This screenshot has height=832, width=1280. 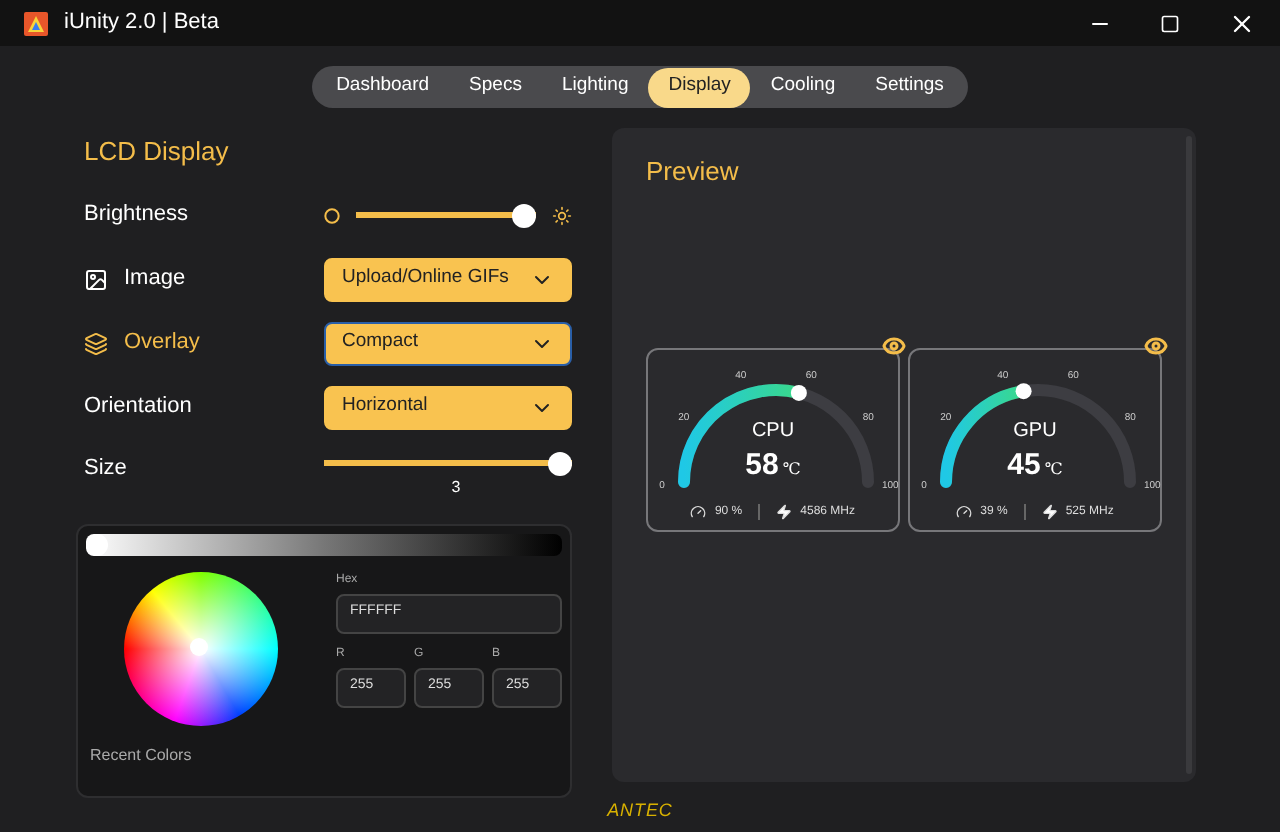 I want to click on tab: Specs, so click(x=495, y=87).